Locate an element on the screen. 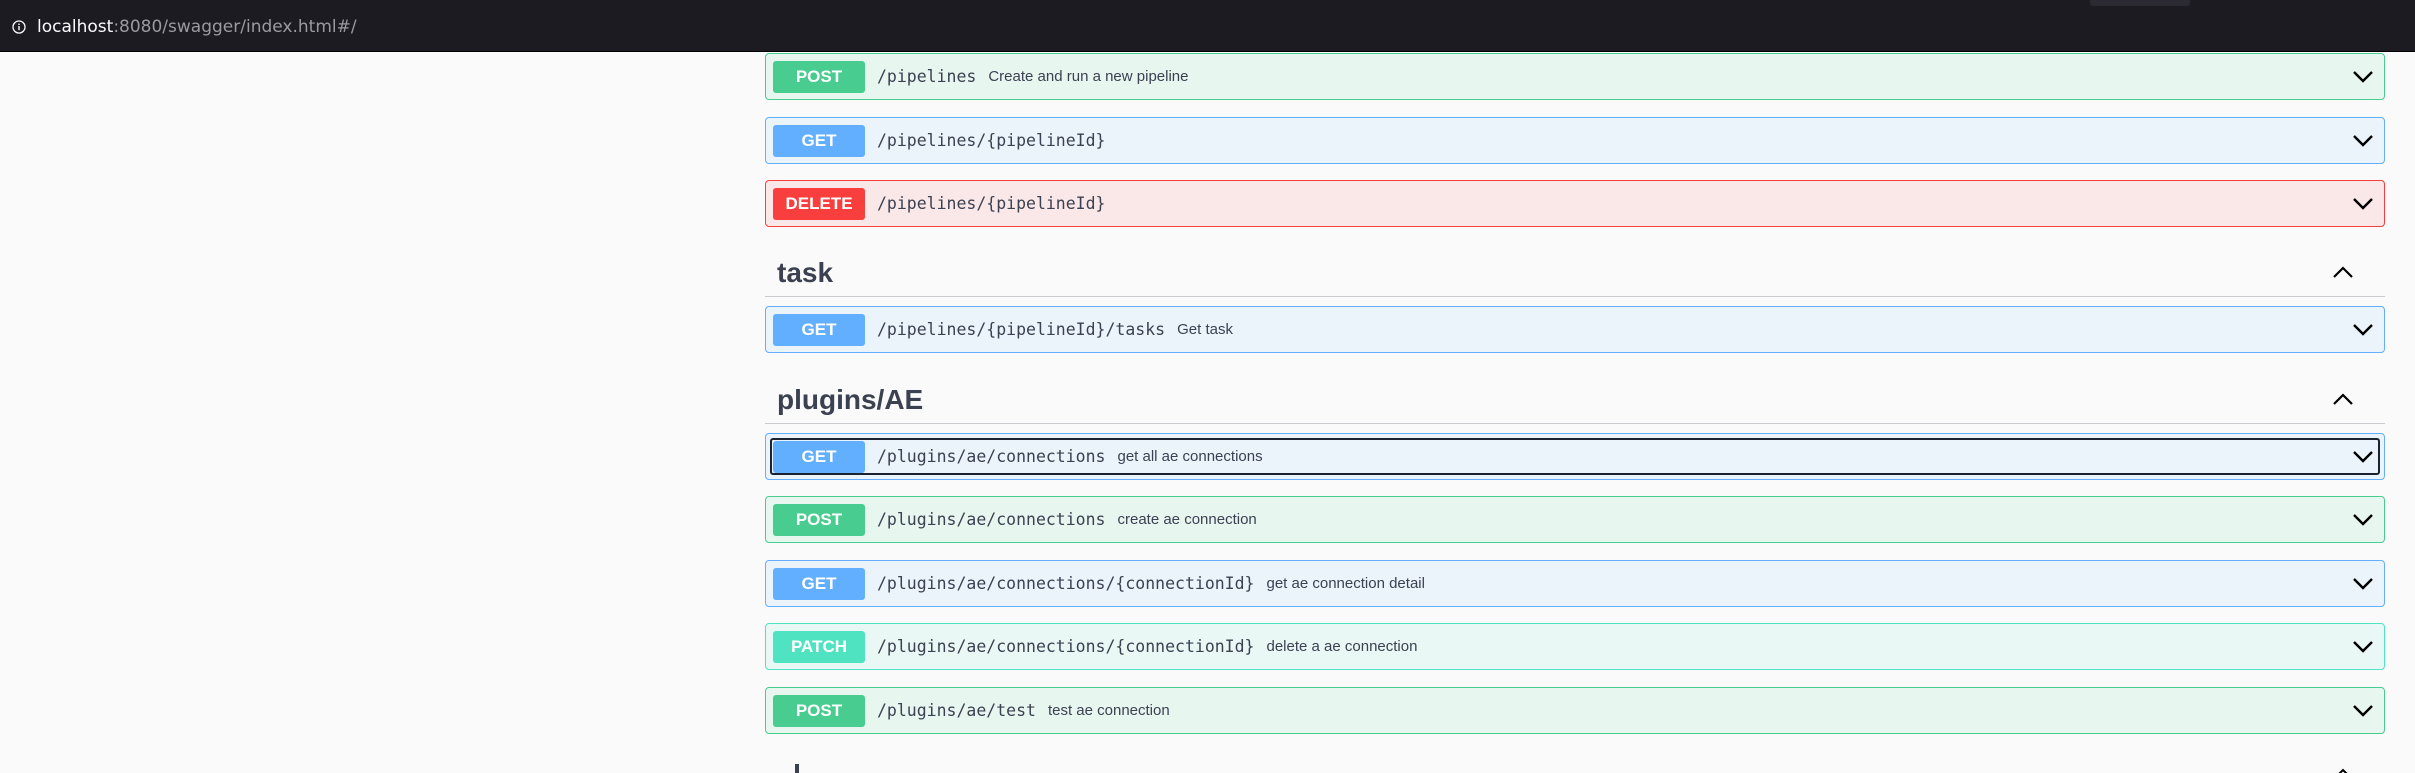 This screenshot has width=2415, height=773. operation-summary: Create and run a new pipeline is located at coordinates (1088, 76).